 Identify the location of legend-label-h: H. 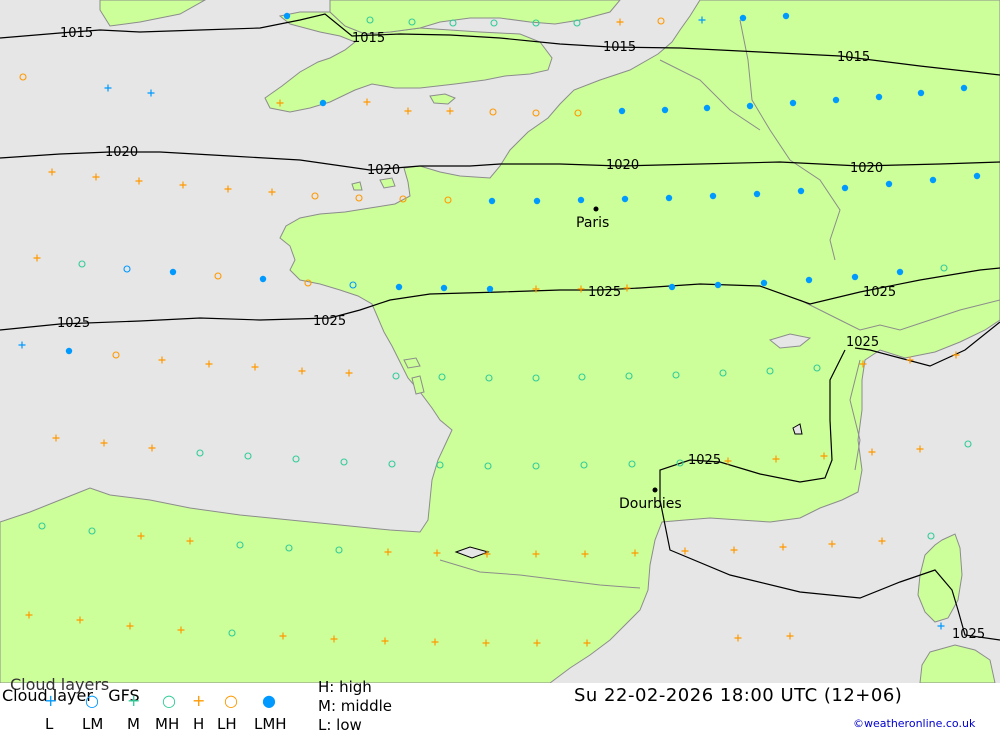
(199, 724).